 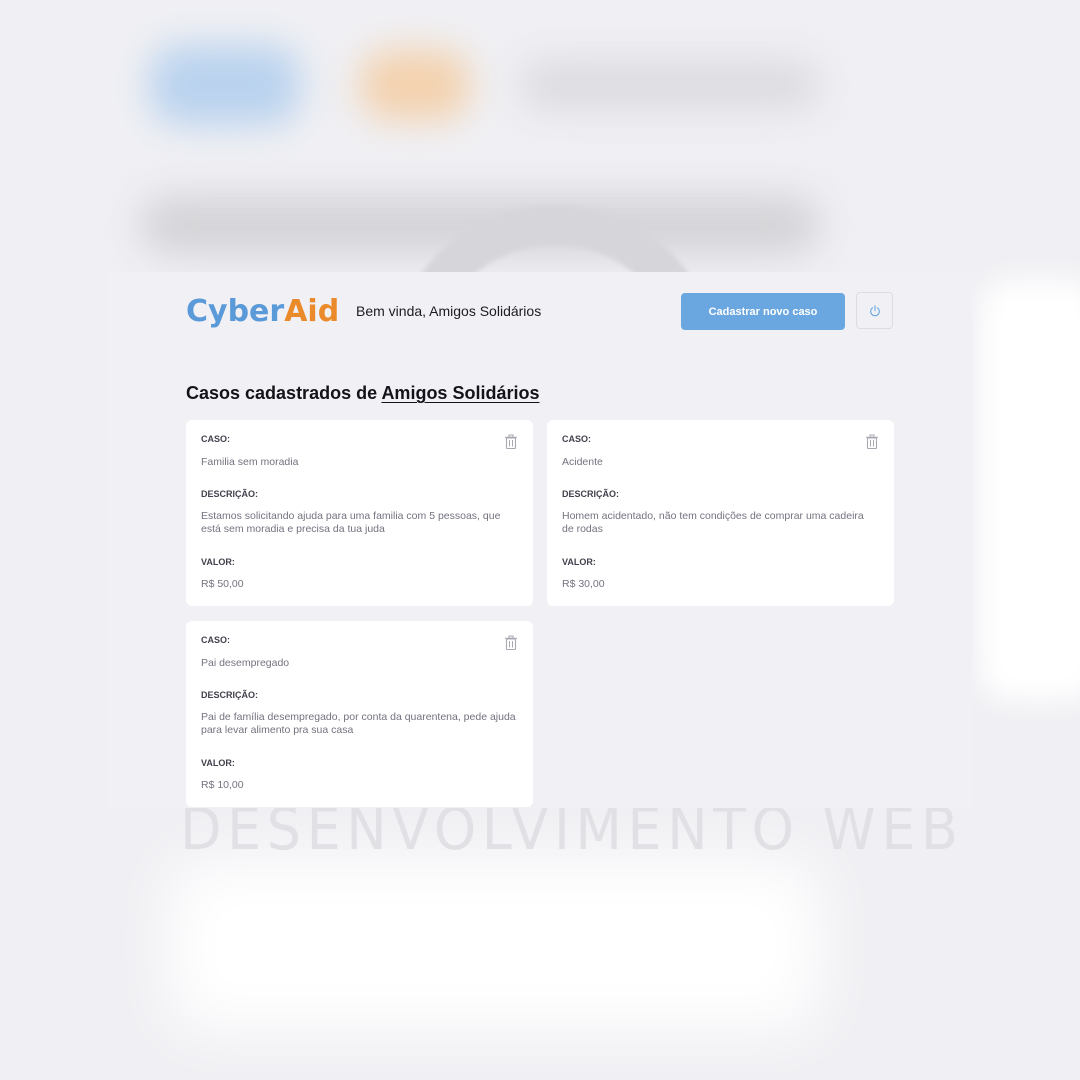 I want to click on page-title: Casos cadastrados de Amigos Solidários, so click(x=362, y=393).